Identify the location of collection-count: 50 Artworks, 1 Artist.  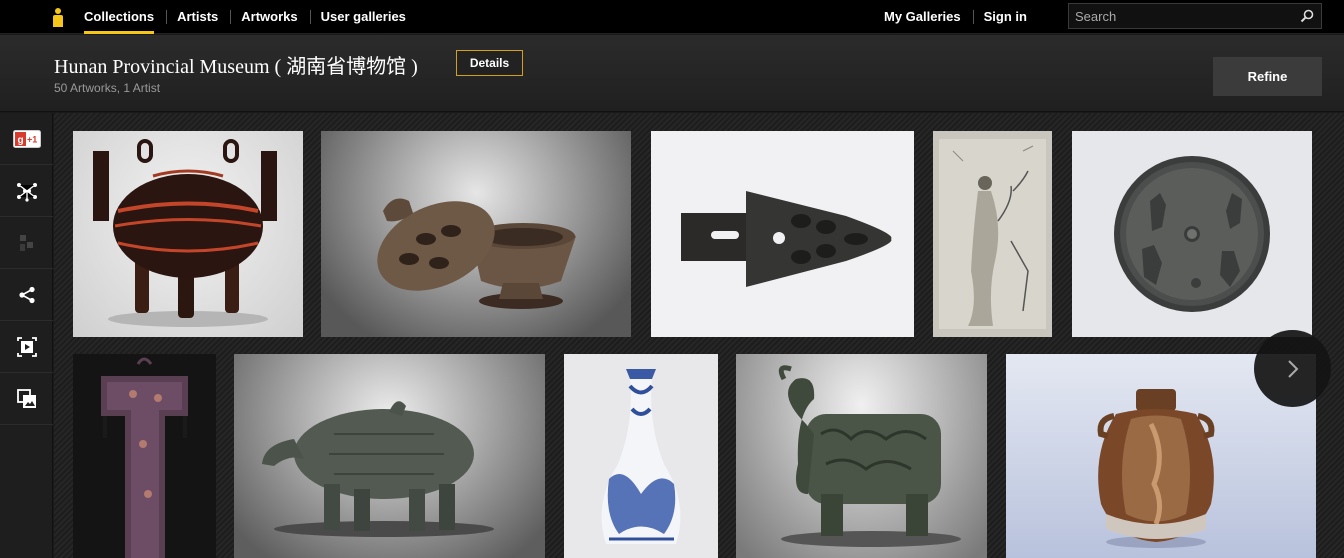
(107, 88).